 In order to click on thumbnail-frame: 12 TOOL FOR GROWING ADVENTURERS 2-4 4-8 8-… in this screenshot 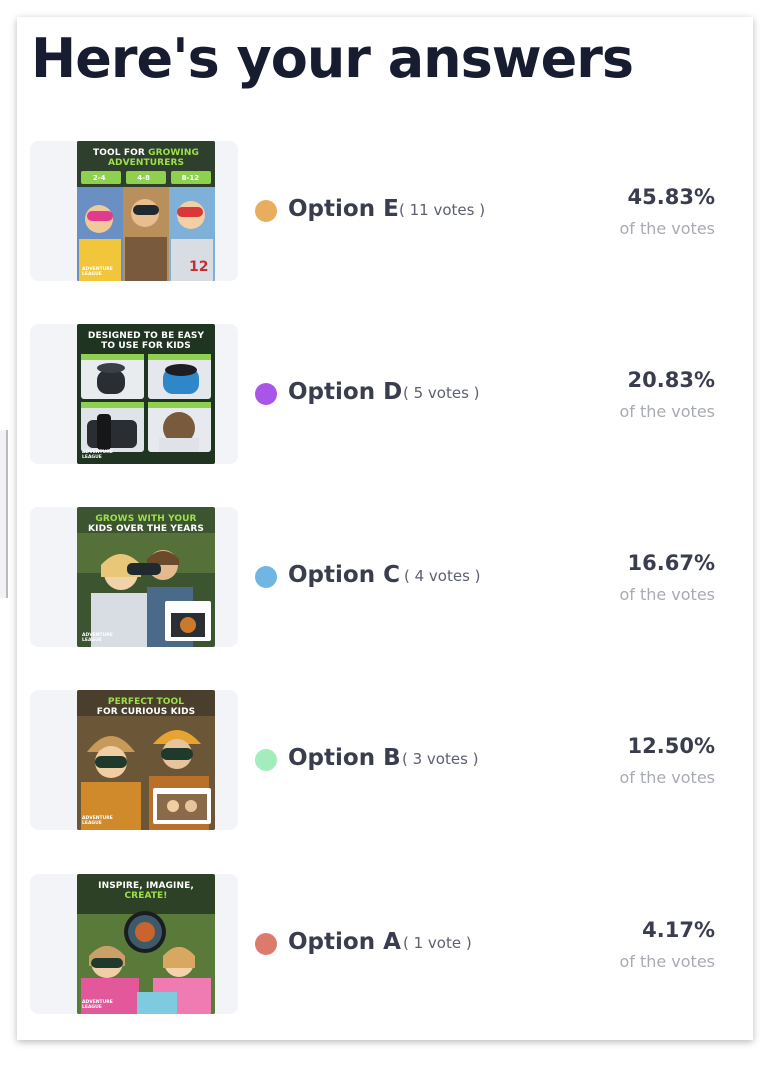, I will do `click(134, 211)`.